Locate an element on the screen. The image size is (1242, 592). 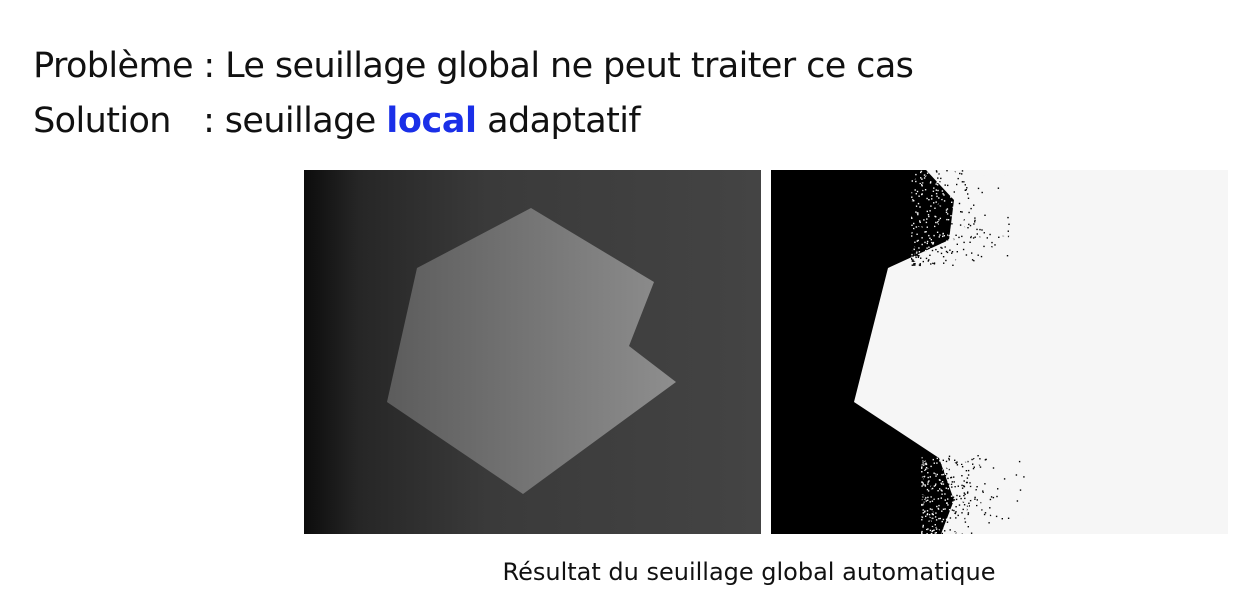
gradient-polygon is located at coordinates (531, 351).